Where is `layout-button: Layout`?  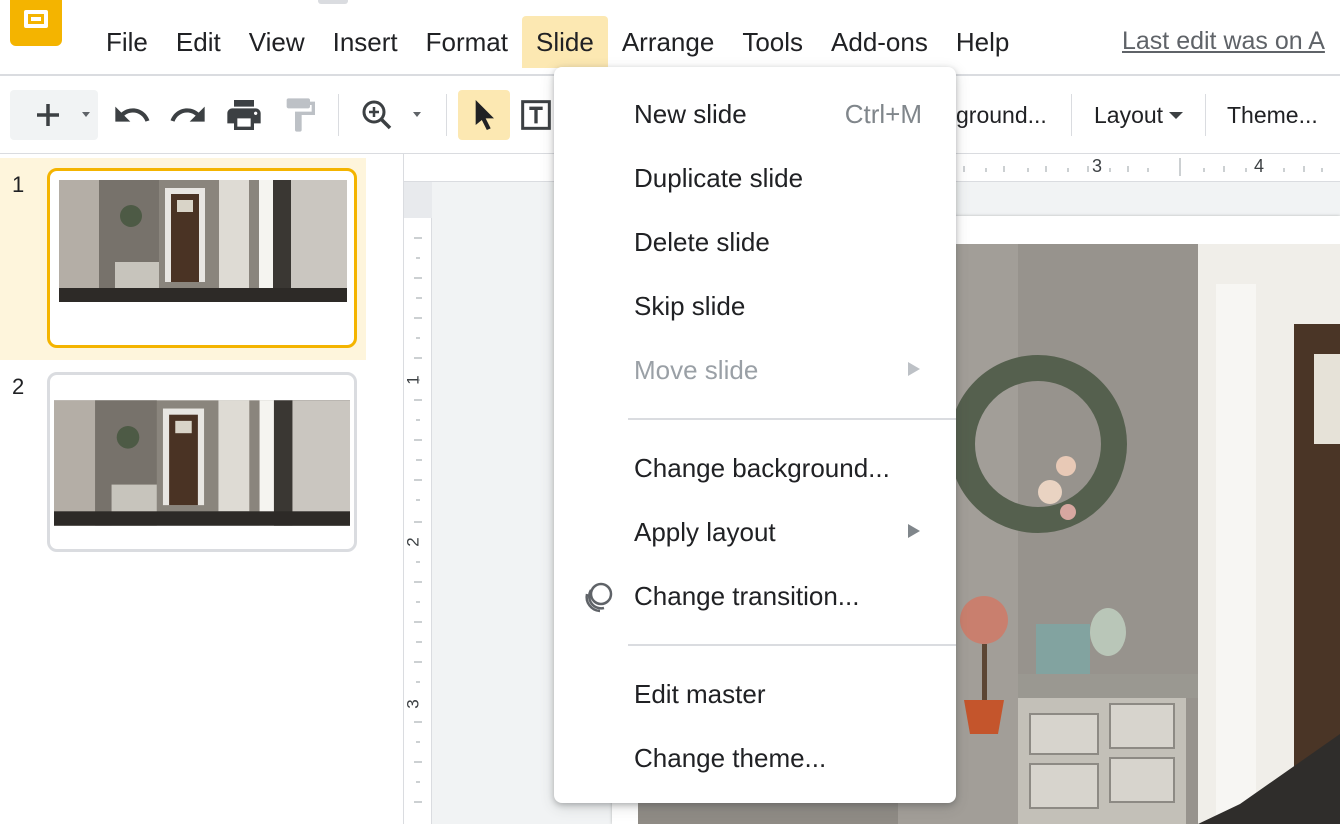
layout-button: Layout is located at coordinates (1138, 115).